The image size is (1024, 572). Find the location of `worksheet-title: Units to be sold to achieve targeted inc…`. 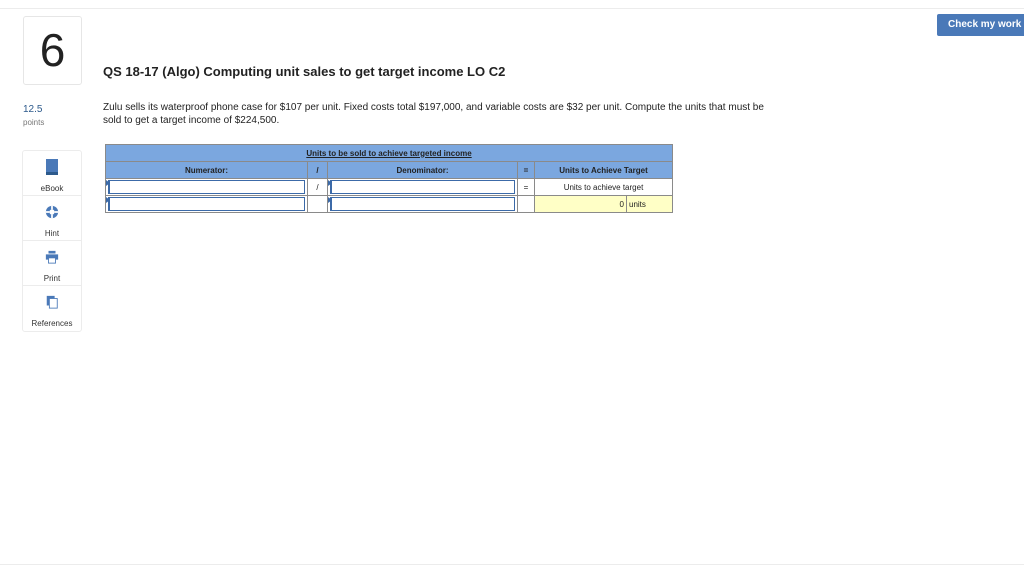

worksheet-title: Units to be sold to achieve targeted inc… is located at coordinates (389, 153).